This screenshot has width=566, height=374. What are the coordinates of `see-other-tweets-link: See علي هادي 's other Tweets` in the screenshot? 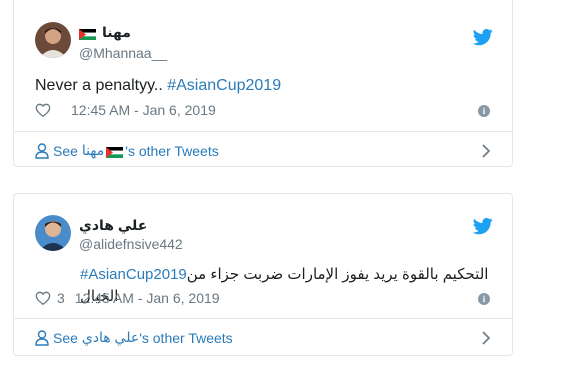 It's located at (134, 337).